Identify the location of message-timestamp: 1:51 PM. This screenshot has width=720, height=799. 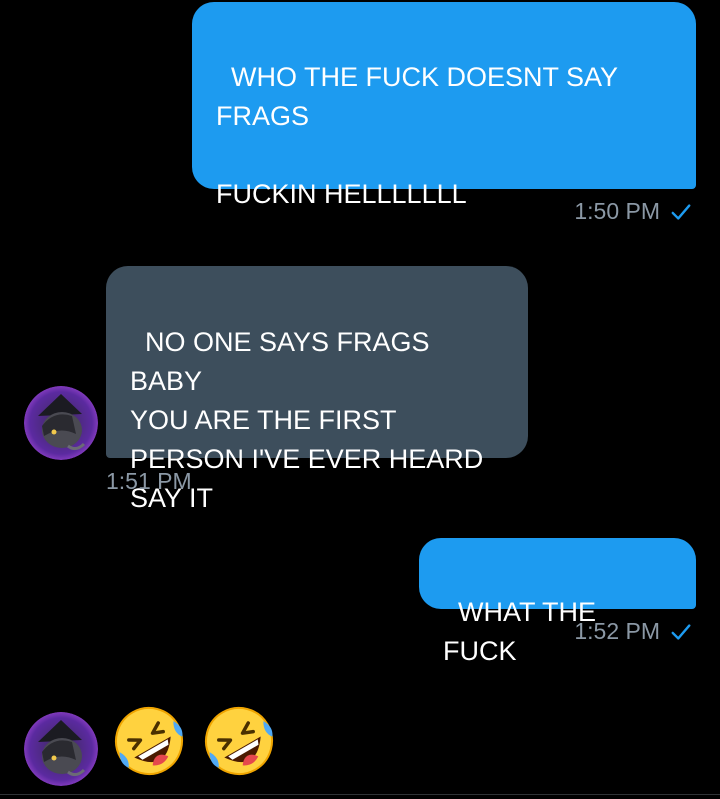
(149, 481).